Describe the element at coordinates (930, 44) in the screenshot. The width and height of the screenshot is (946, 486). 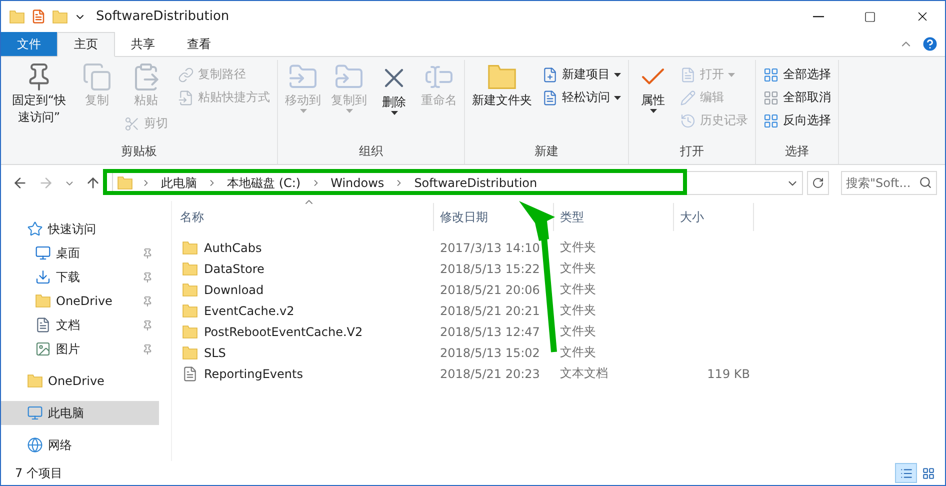
I see `help-icon` at that location.